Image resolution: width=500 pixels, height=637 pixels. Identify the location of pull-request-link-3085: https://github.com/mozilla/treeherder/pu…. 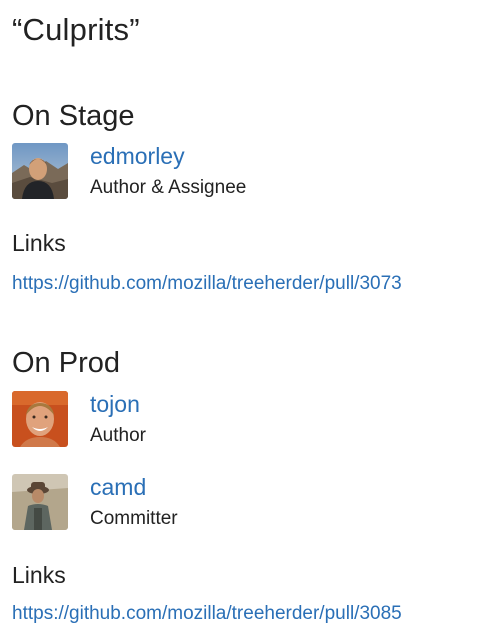
(207, 614).